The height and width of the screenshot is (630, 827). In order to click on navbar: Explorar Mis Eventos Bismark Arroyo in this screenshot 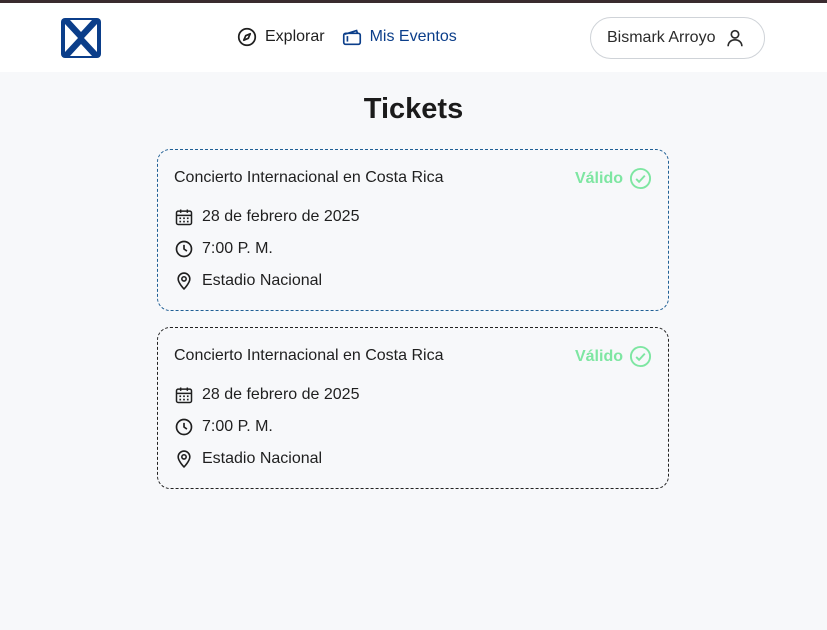, I will do `click(413, 37)`.